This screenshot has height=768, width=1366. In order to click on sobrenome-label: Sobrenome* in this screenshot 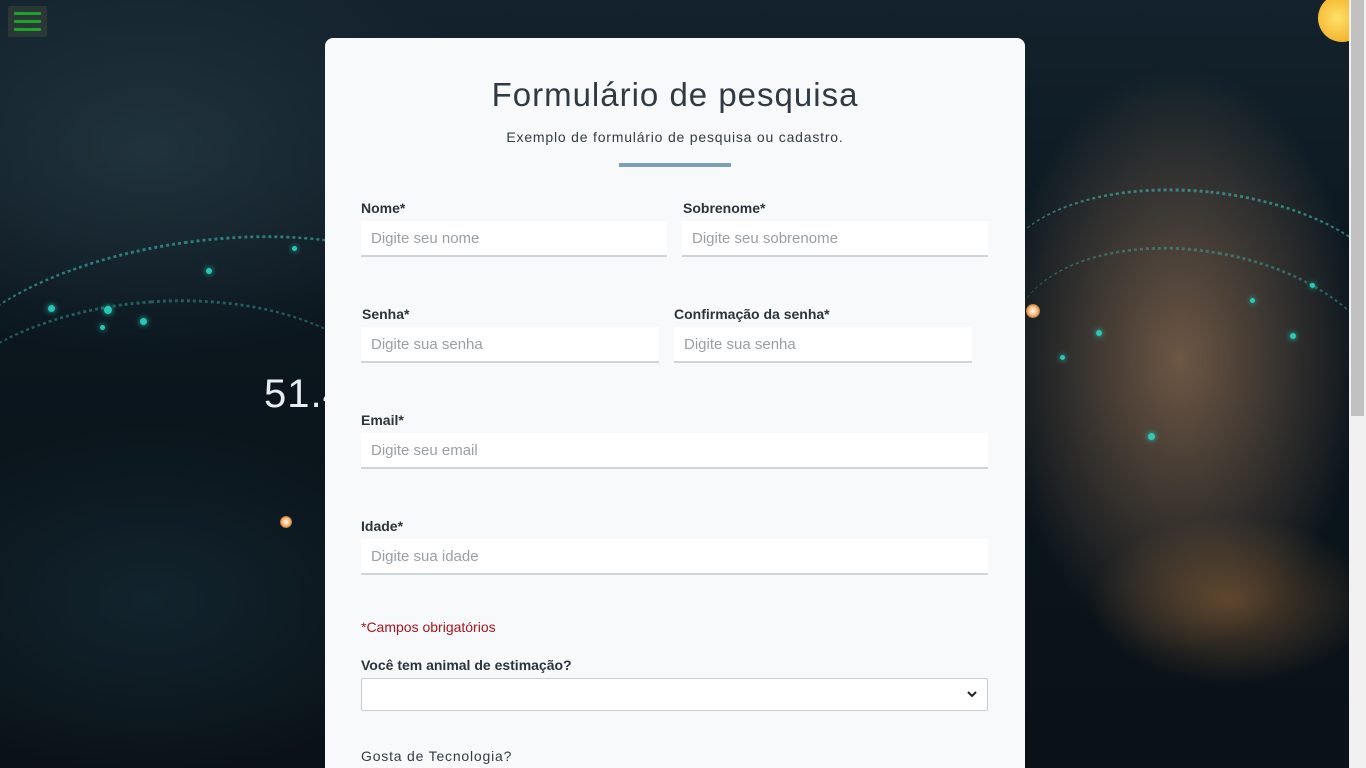, I will do `click(724, 208)`.